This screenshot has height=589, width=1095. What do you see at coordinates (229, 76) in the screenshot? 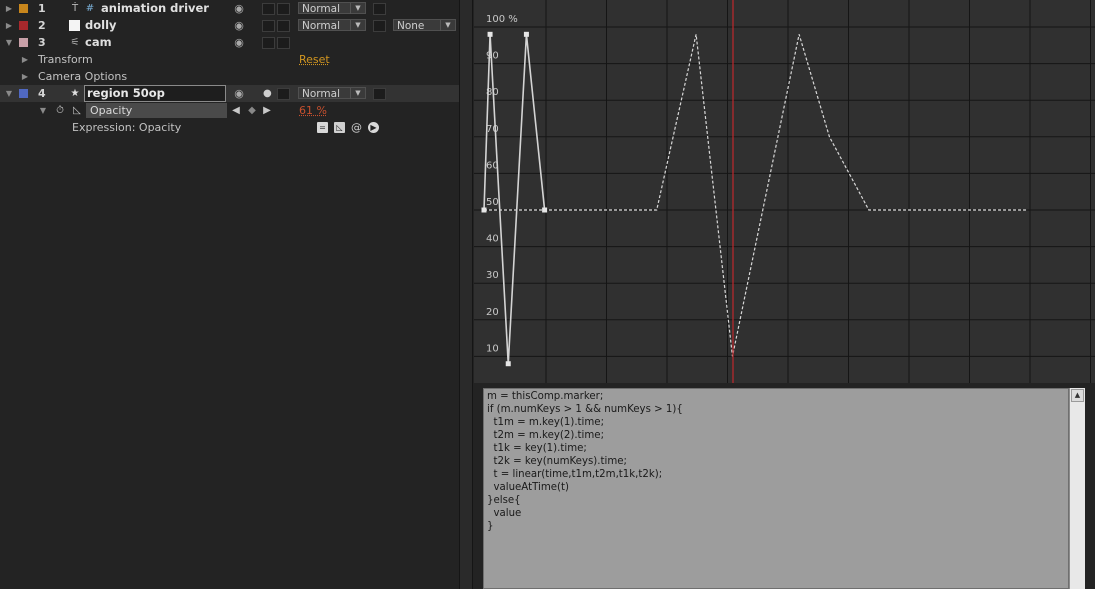
I see `camera-options-row: ▶ Camera Options` at bounding box center [229, 76].